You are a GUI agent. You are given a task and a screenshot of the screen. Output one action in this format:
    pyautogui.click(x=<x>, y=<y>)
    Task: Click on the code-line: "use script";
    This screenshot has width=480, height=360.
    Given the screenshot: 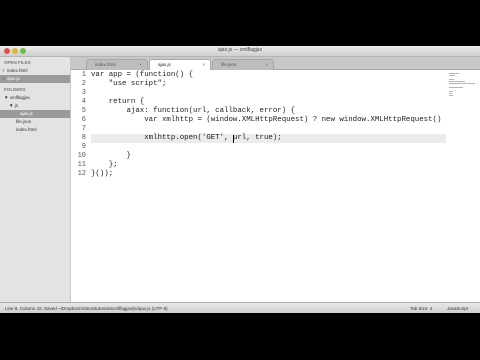 What is the action you would take?
    pyautogui.click(x=129, y=84)
    